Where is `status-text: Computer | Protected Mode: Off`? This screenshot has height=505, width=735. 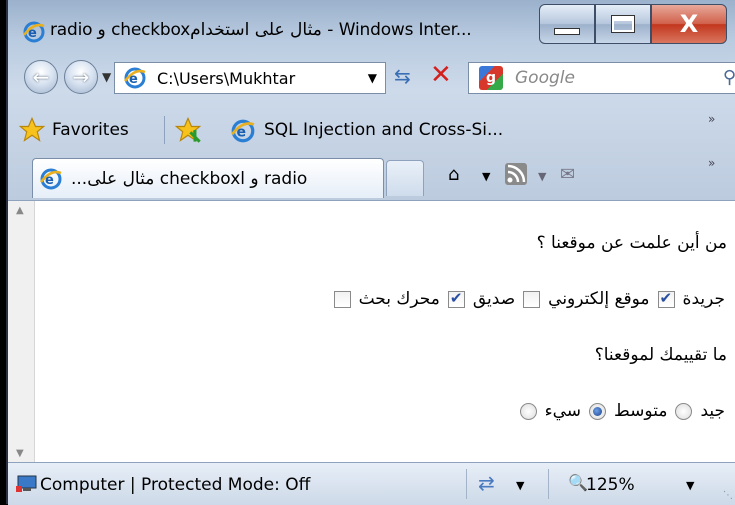 status-text: Computer | Protected Mode: Off is located at coordinates (175, 485).